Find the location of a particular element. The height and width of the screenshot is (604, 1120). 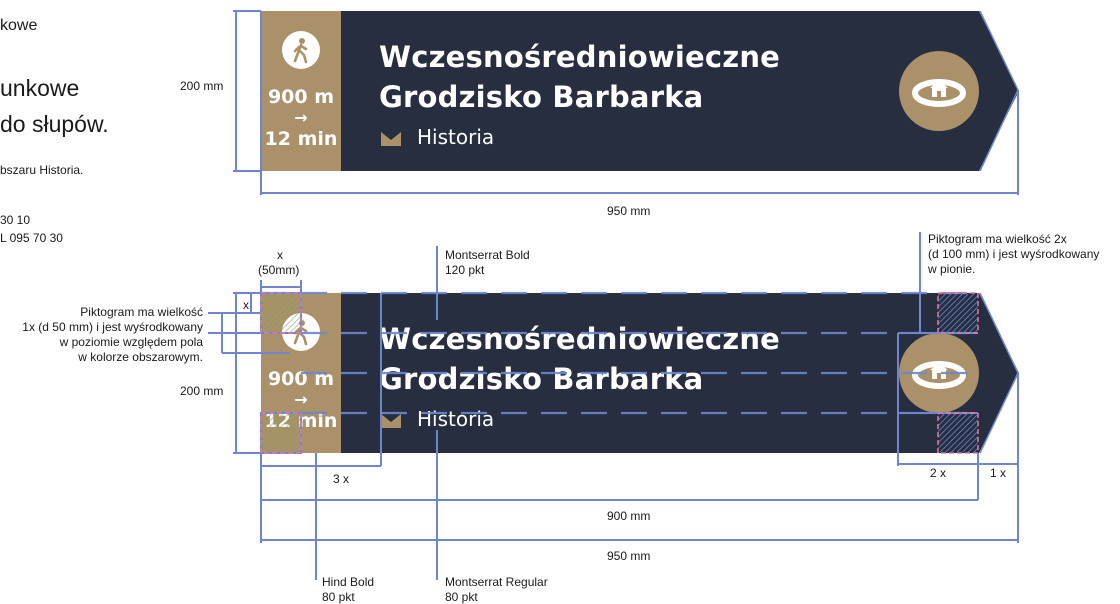

three-x-label: 3 x is located at coordinates (341, 479).